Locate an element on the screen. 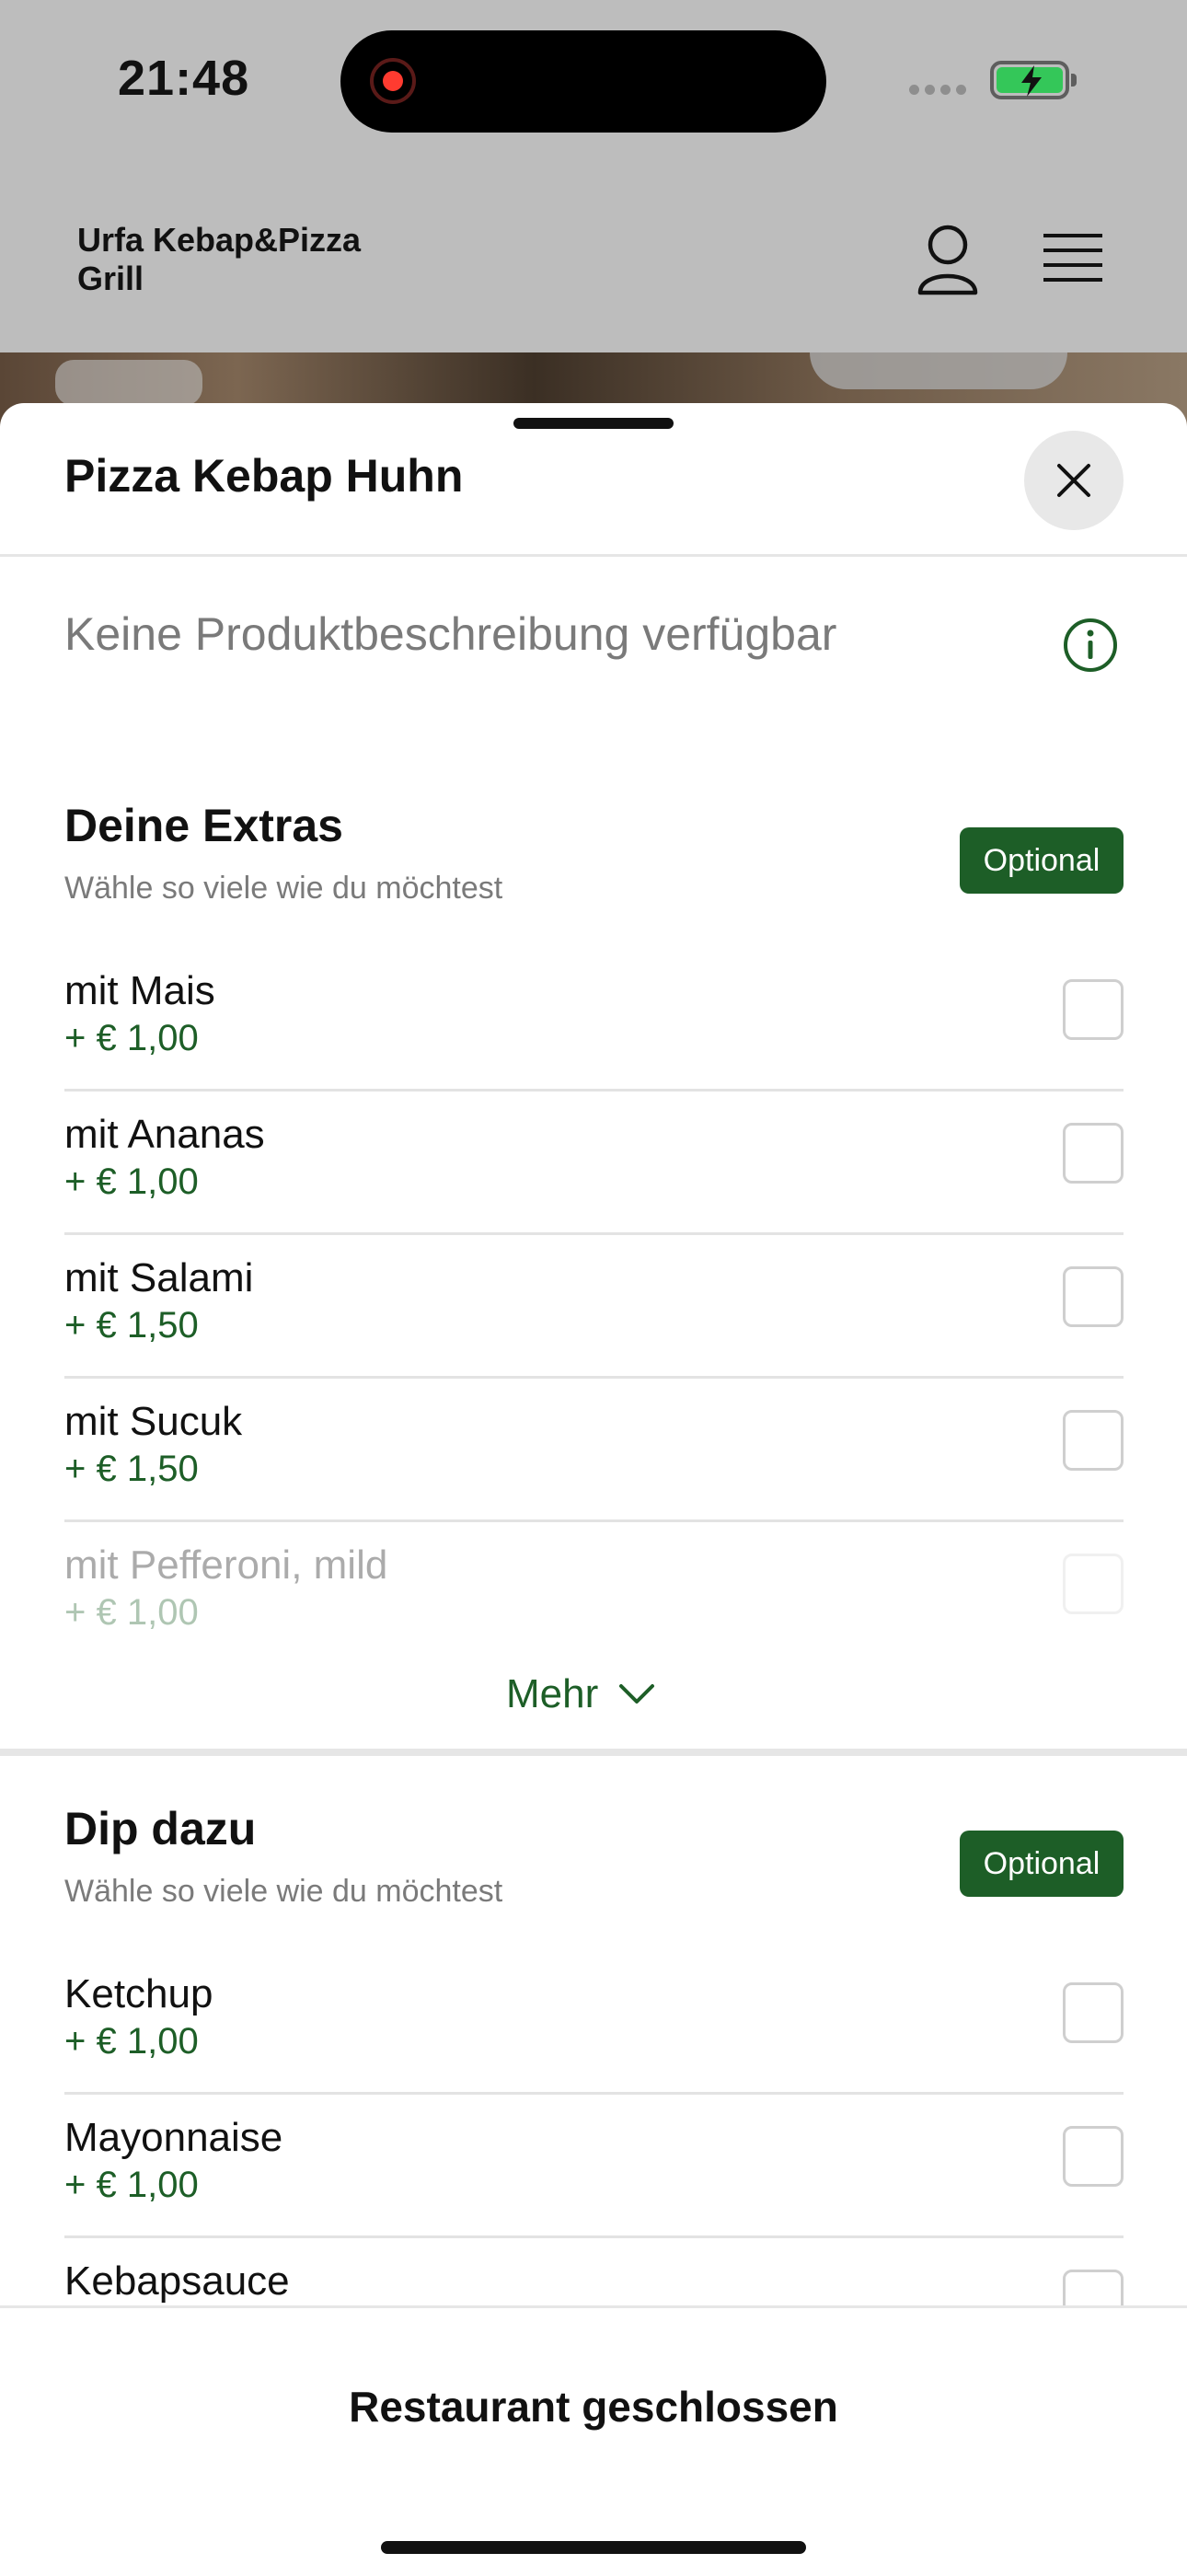 The width and height of the screenshot is (1187, 2576). status-bar: 21:48 is located at coordinates (593, 83).